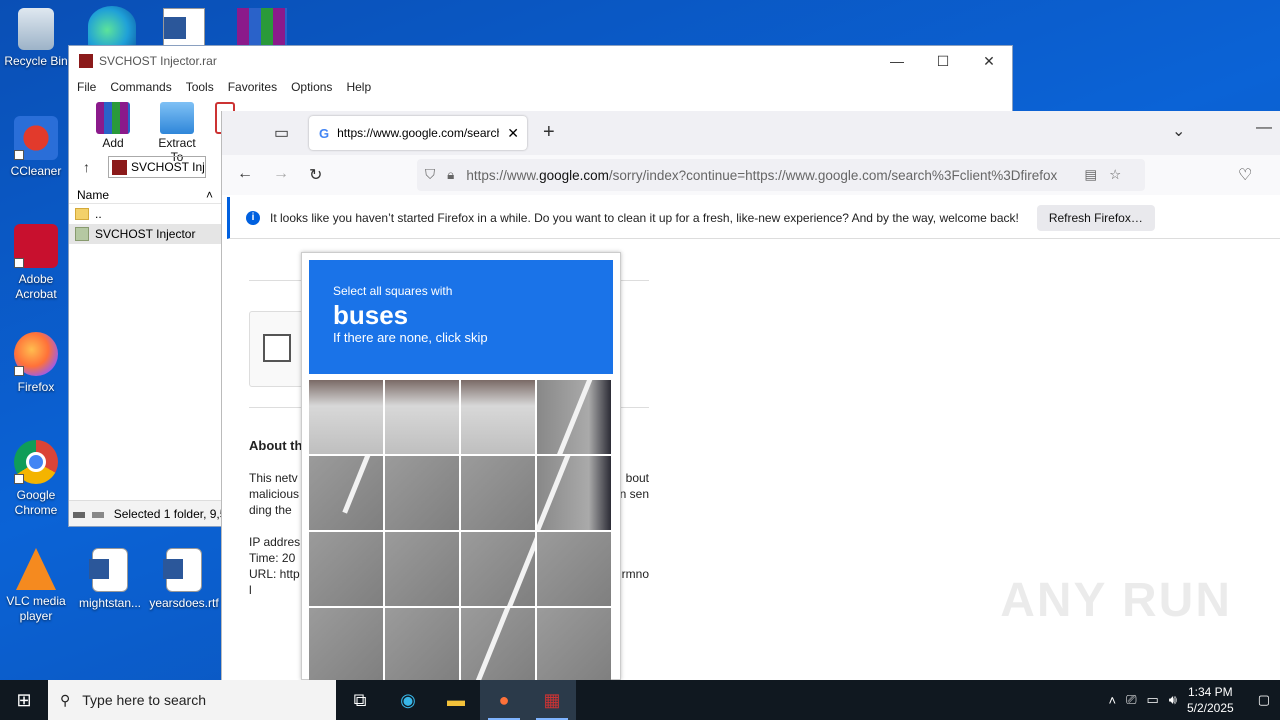 This screenshot has width=1280, height=720. Describe the element at coordinates (36, 479) in the screenshot. I see `desktop-icon-google-chrome: Google Chrome` at that location.